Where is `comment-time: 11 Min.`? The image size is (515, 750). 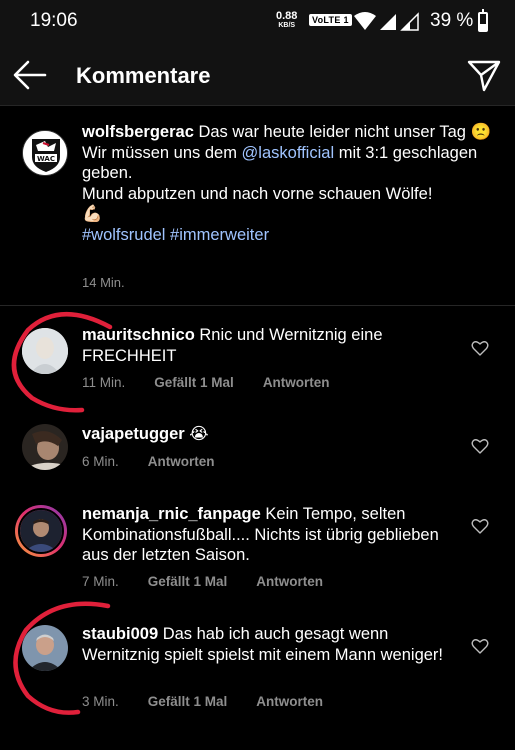 comment-time: 11 Min. is located at coordinates (104, 382).